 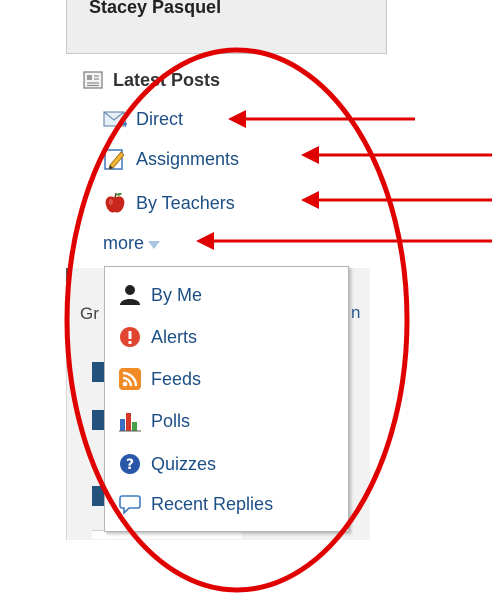 What do you see at coordinates (184, 463) in the screenshot?
I see `menu-item-label: Quizzes` at bounding box center [184, 463].